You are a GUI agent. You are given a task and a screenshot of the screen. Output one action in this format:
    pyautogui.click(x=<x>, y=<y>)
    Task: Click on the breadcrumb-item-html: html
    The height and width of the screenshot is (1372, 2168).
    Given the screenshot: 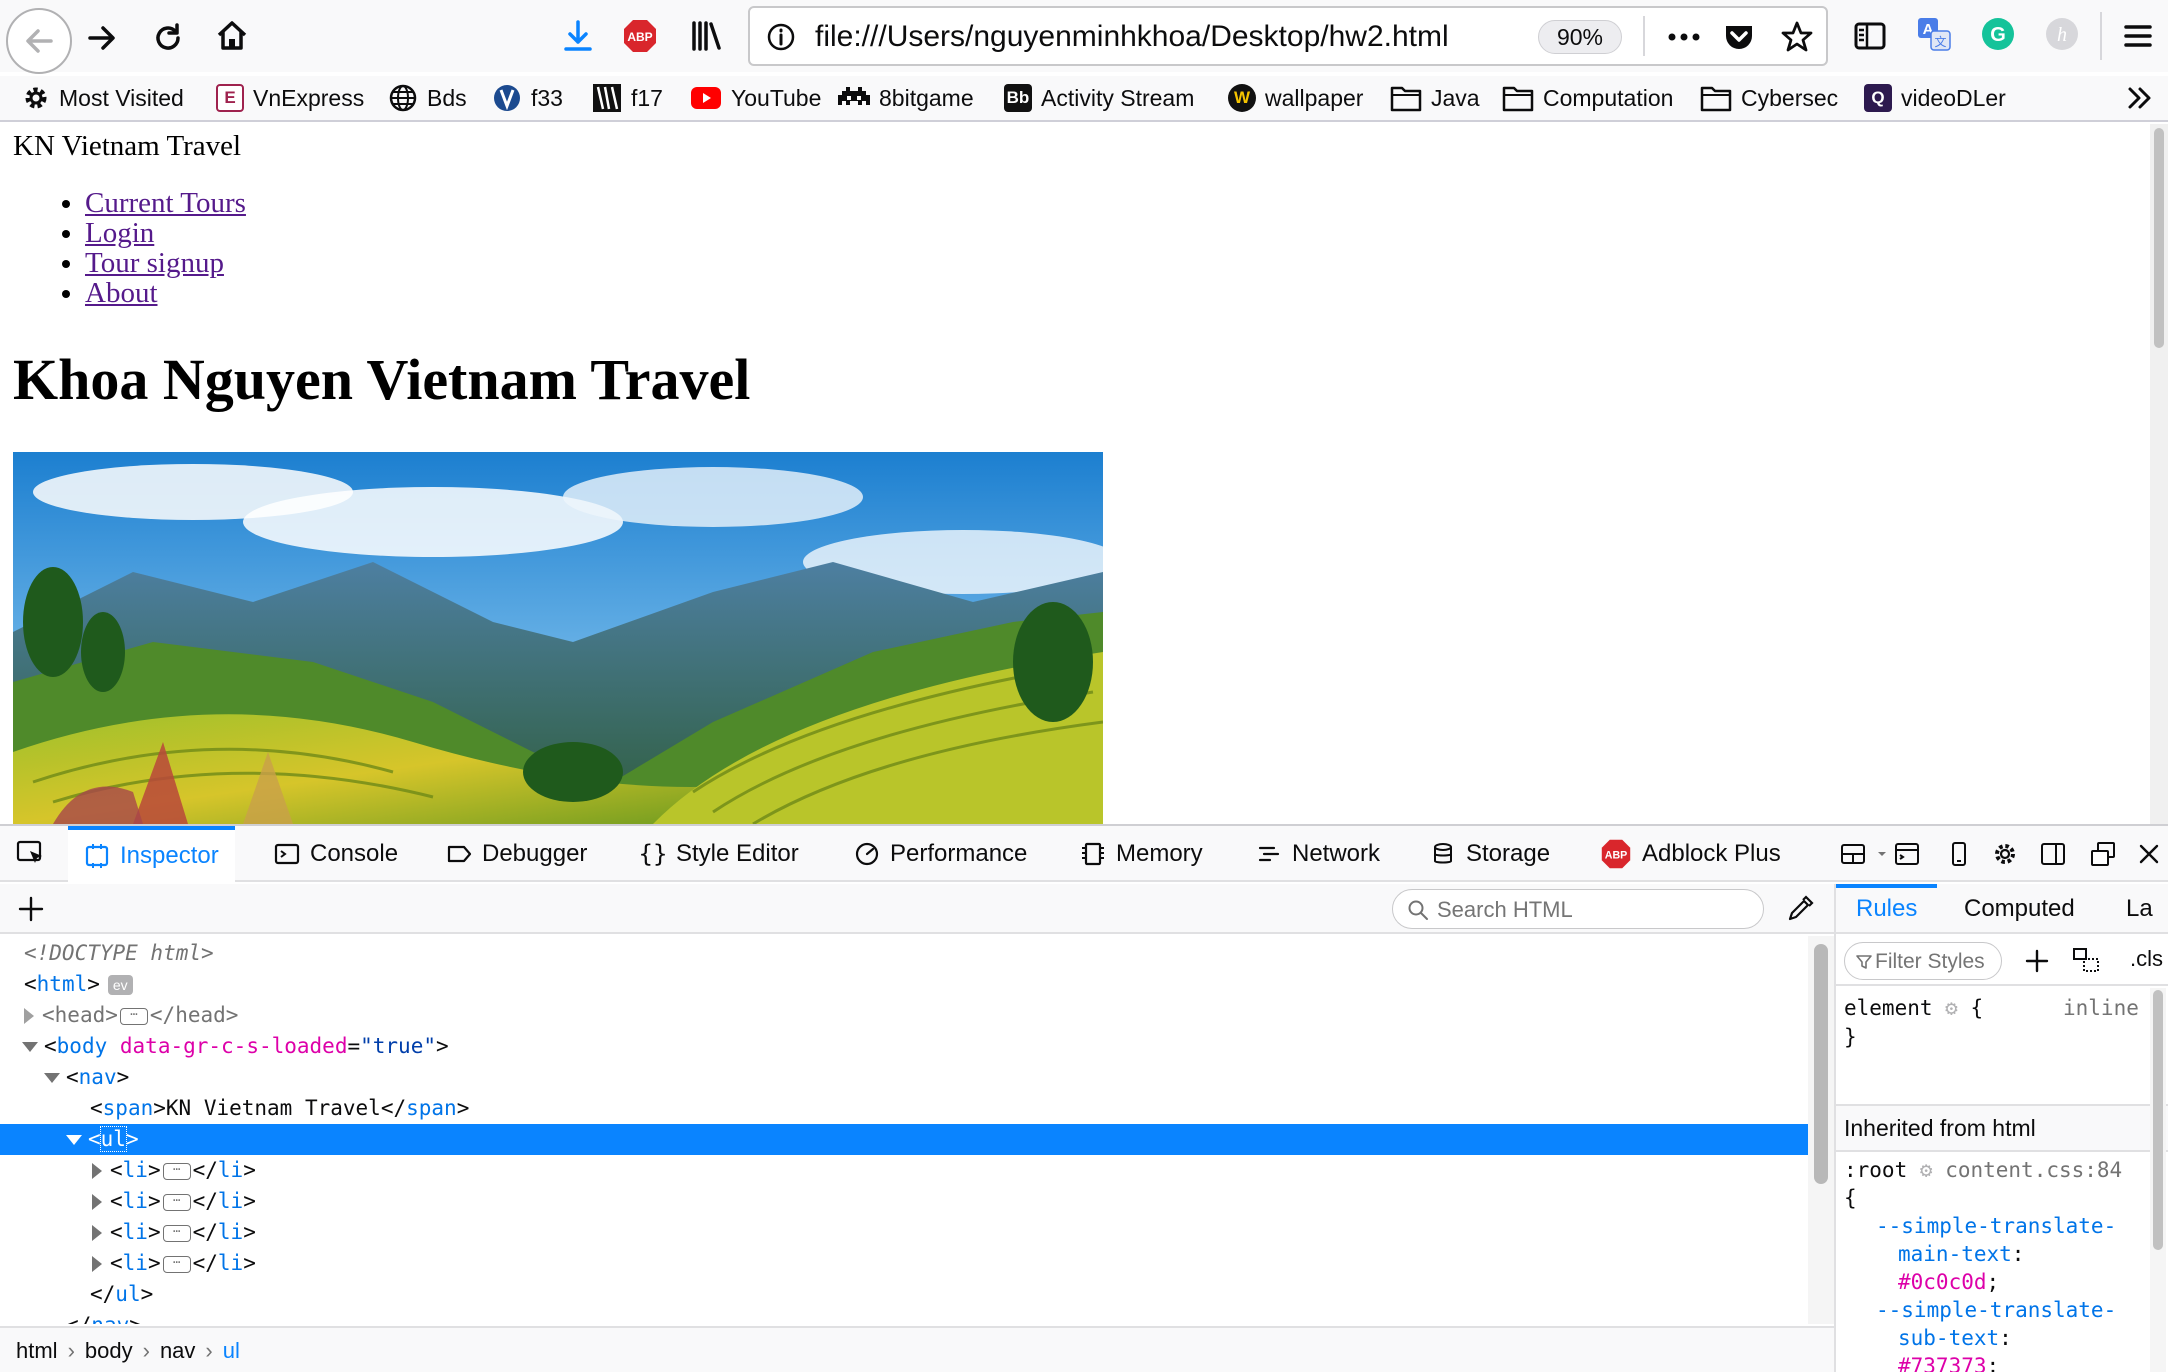 What is the action you would take?
    pyautogui.click(x=37, y=1351)
    